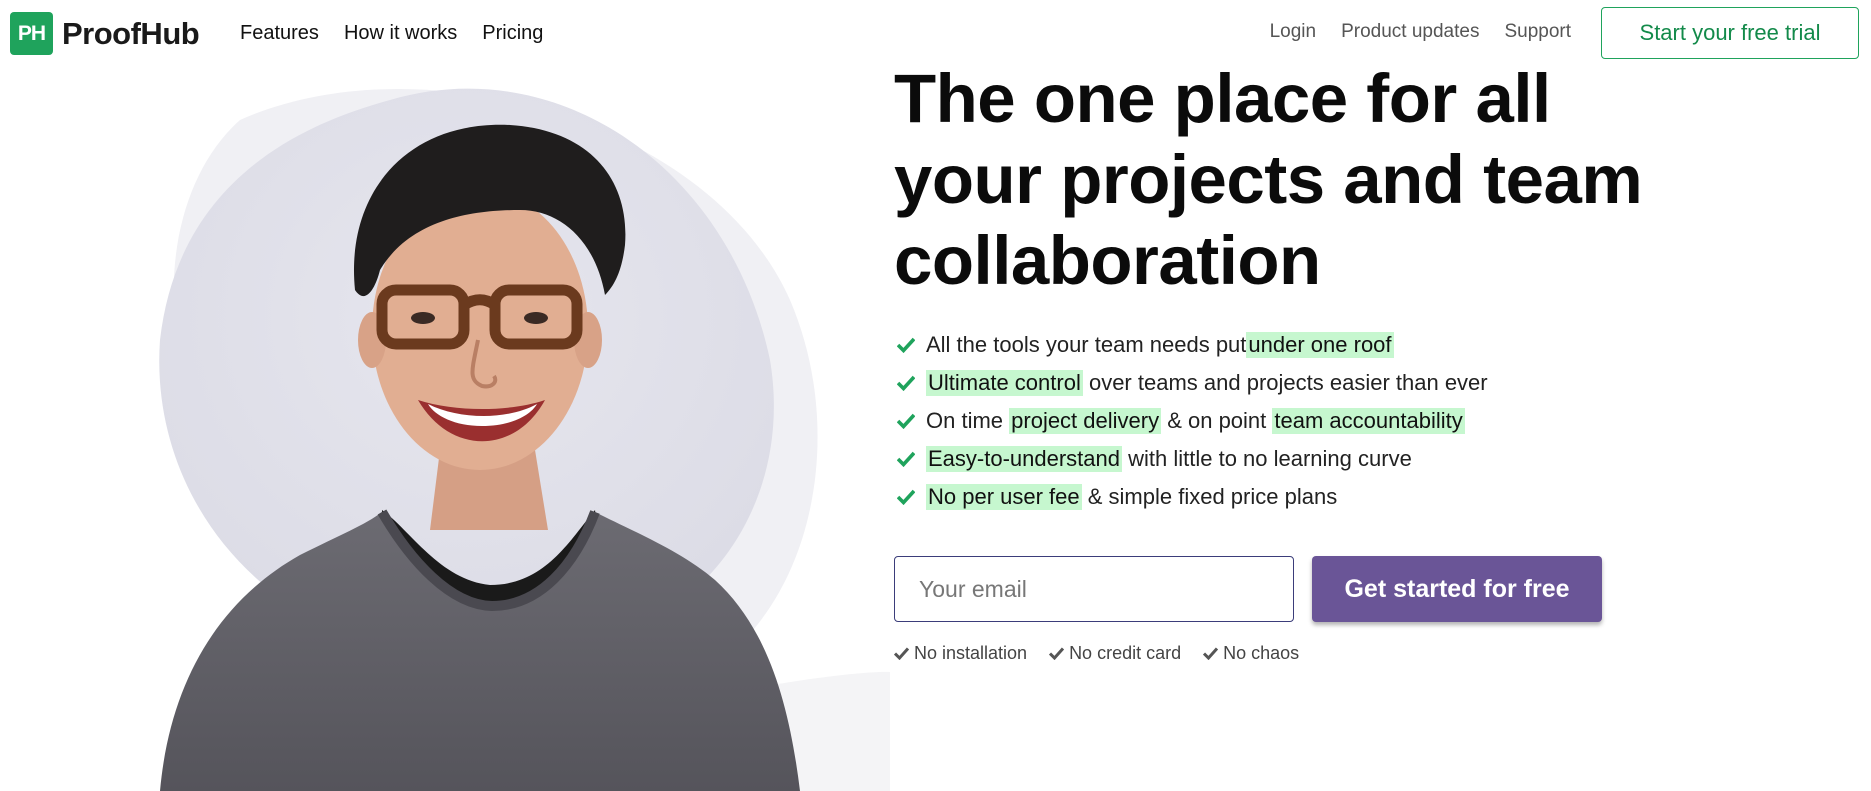 This screenshot has width=1871, height=791. What do you see at coordinates (1261, 653) in the screenshot?
I see `perk-label: No chaos` at bounding box center [1261, 653].